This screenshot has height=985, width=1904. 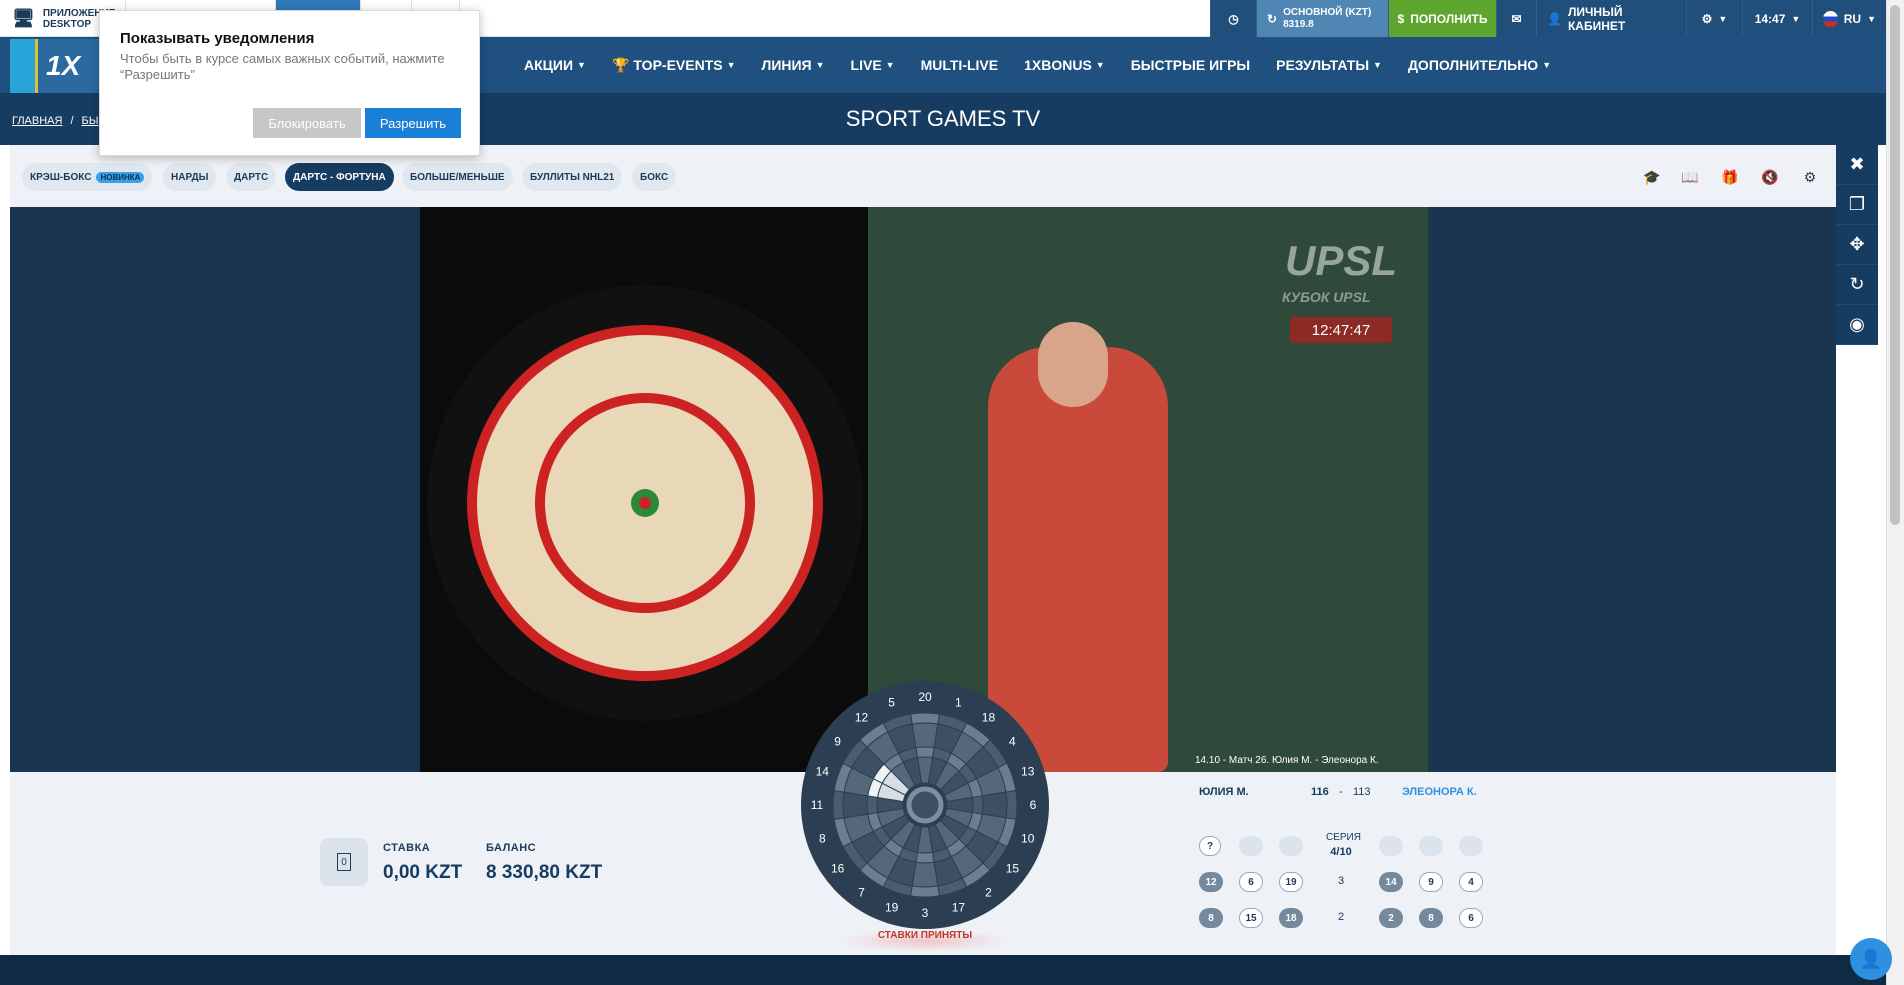 What do you see at coordinates (1287, 760) in the screenshot?
I see `video-caption: 14.10 - Матч 26. Юлия М. - Элеонора К.` at bounding box center [1287, 760].